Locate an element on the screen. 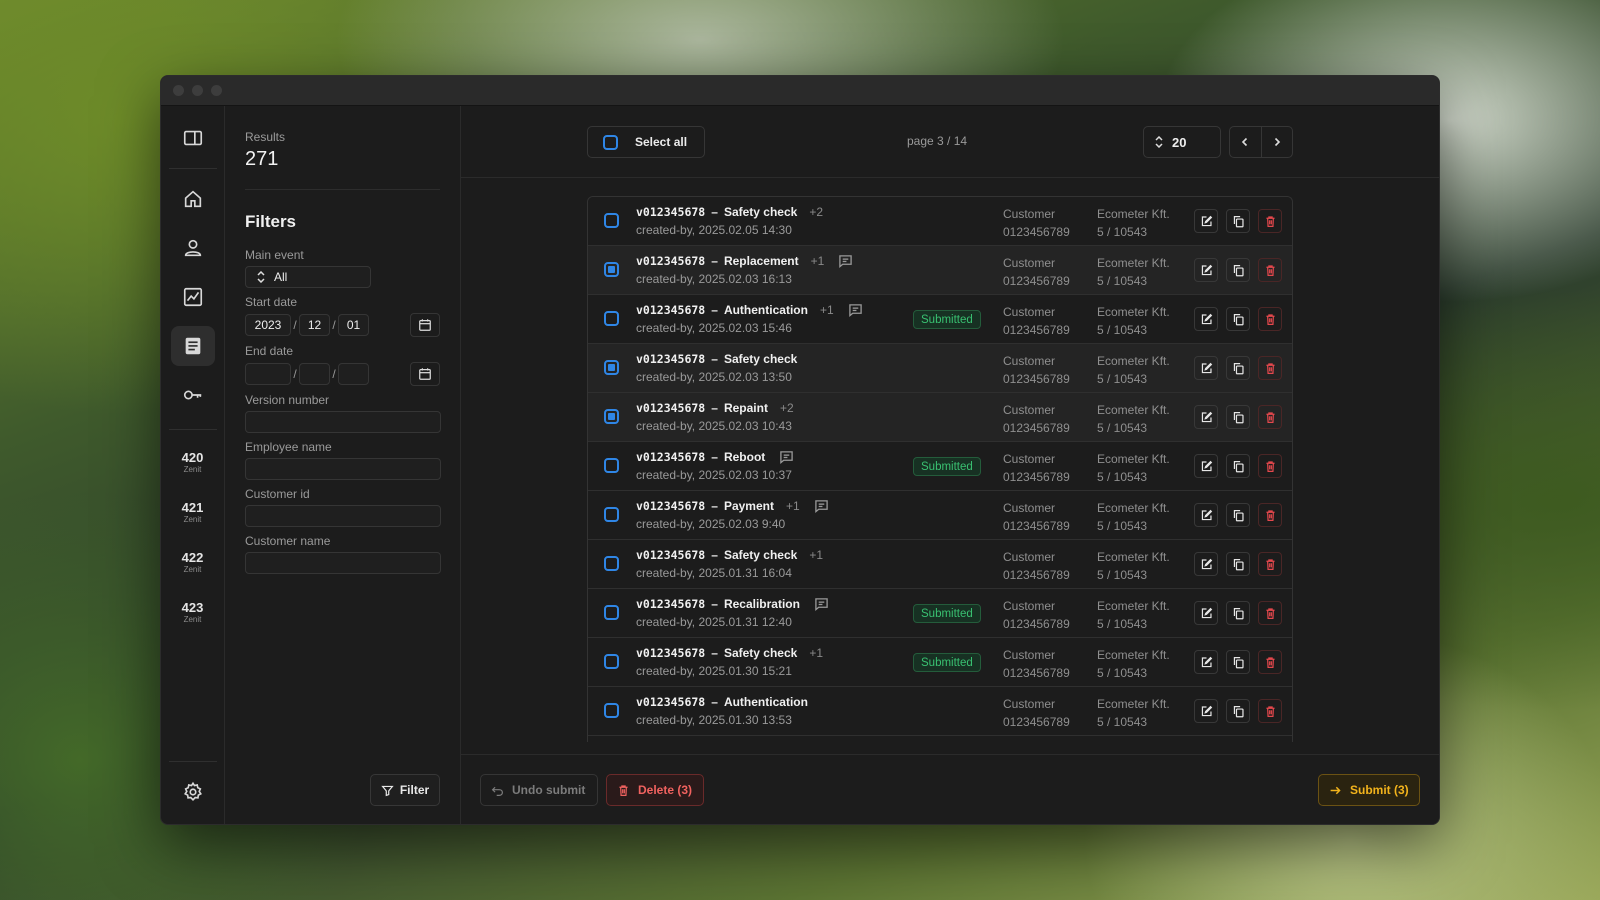 This screenshot has height=900, width=1600. user-icon is located at coordinates (193, 248).